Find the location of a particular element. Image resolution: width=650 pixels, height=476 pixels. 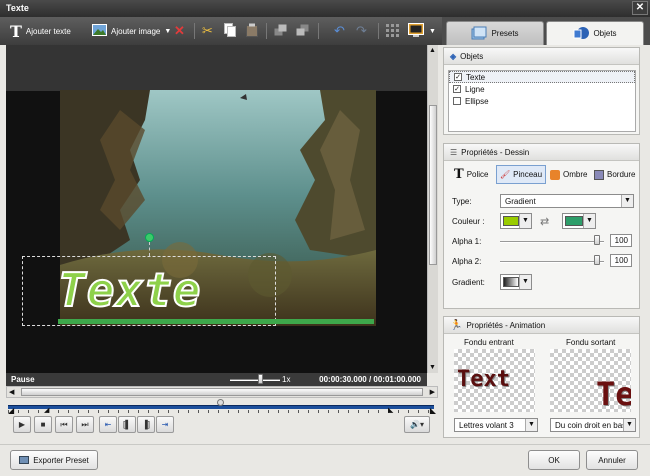

border-icon is located at coordinates (599, 174).